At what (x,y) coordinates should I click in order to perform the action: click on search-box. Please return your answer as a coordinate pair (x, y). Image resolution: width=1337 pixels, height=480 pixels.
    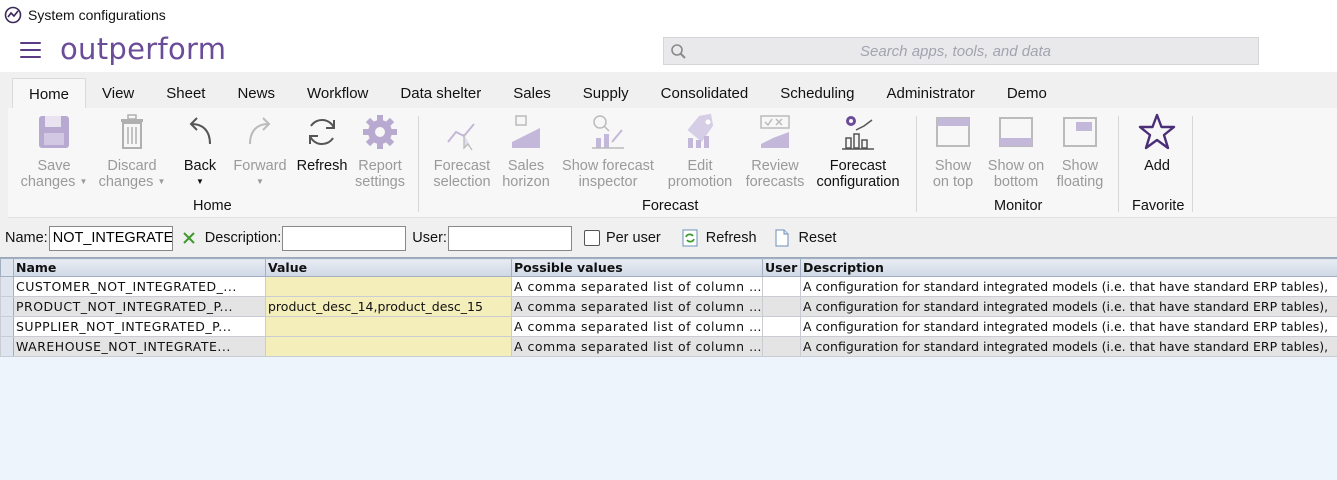
    Looking at the image, I should click on (961, 51).